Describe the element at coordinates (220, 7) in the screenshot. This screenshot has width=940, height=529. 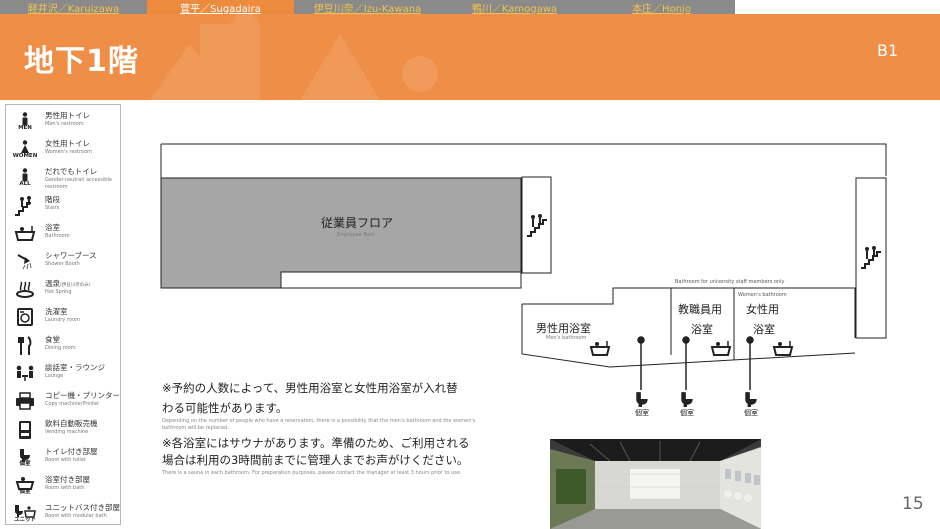
I see `tab-sugadaira: 菅平／Sugadaira` at that location.